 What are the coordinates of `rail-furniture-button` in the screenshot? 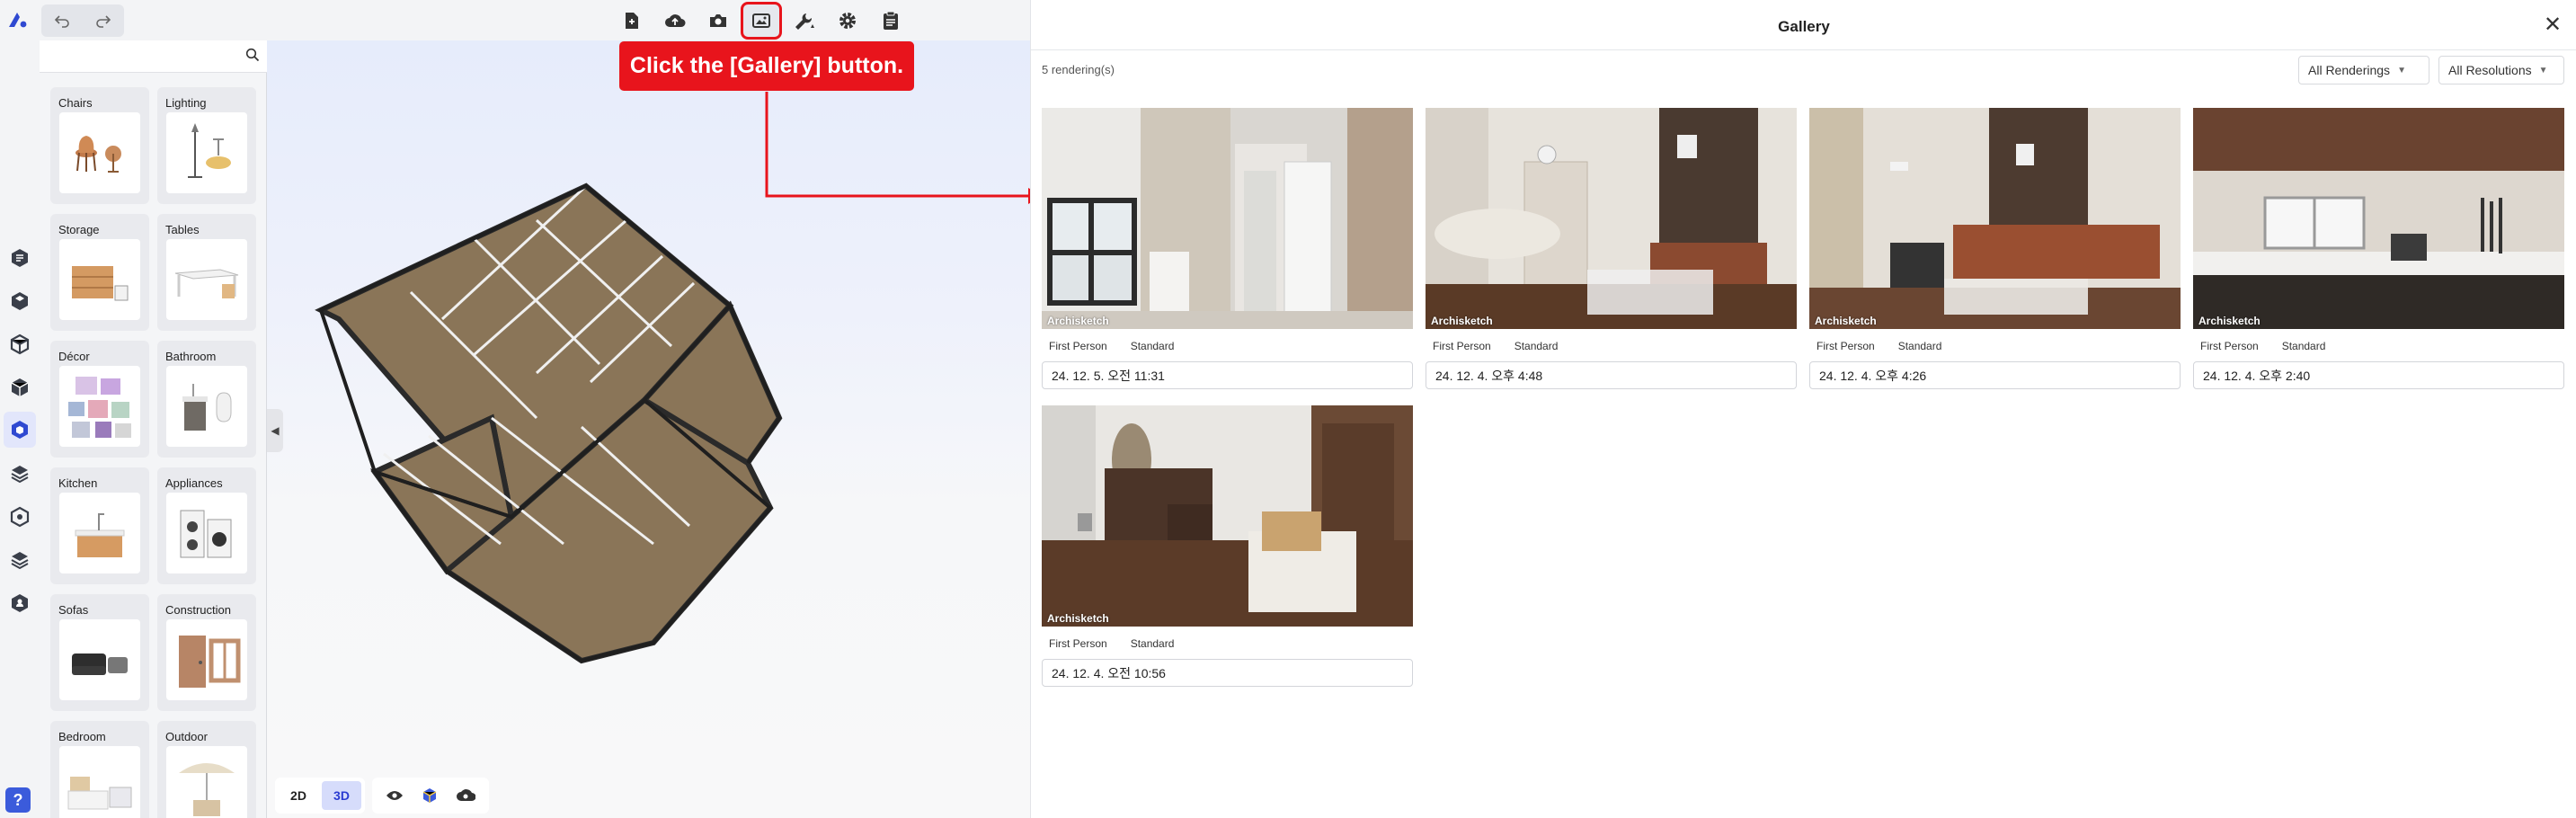 It's located at (20, 430).